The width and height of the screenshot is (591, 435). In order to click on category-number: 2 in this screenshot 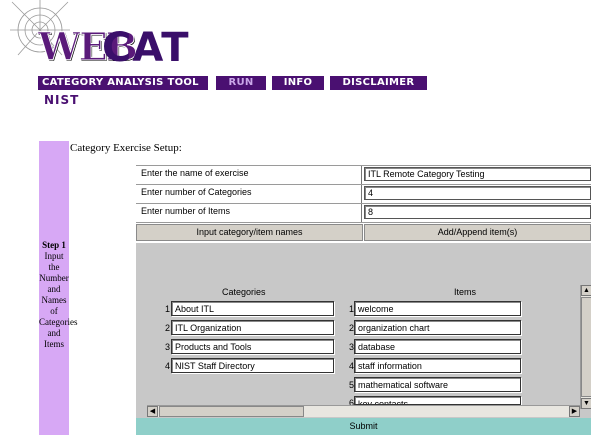, I will do `click(167, 328)`.